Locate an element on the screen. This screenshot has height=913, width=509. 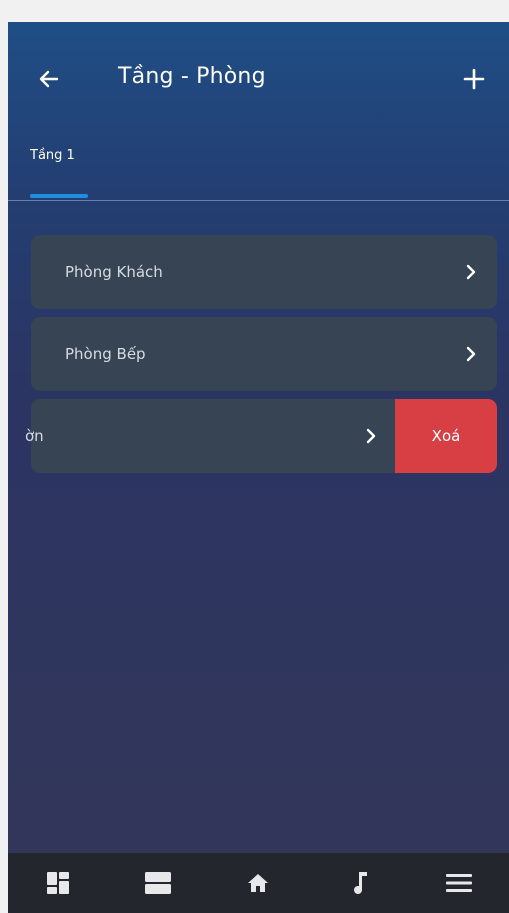
room-item-phong-bep: Phòng Bếp is located at coordinates (264, 354).